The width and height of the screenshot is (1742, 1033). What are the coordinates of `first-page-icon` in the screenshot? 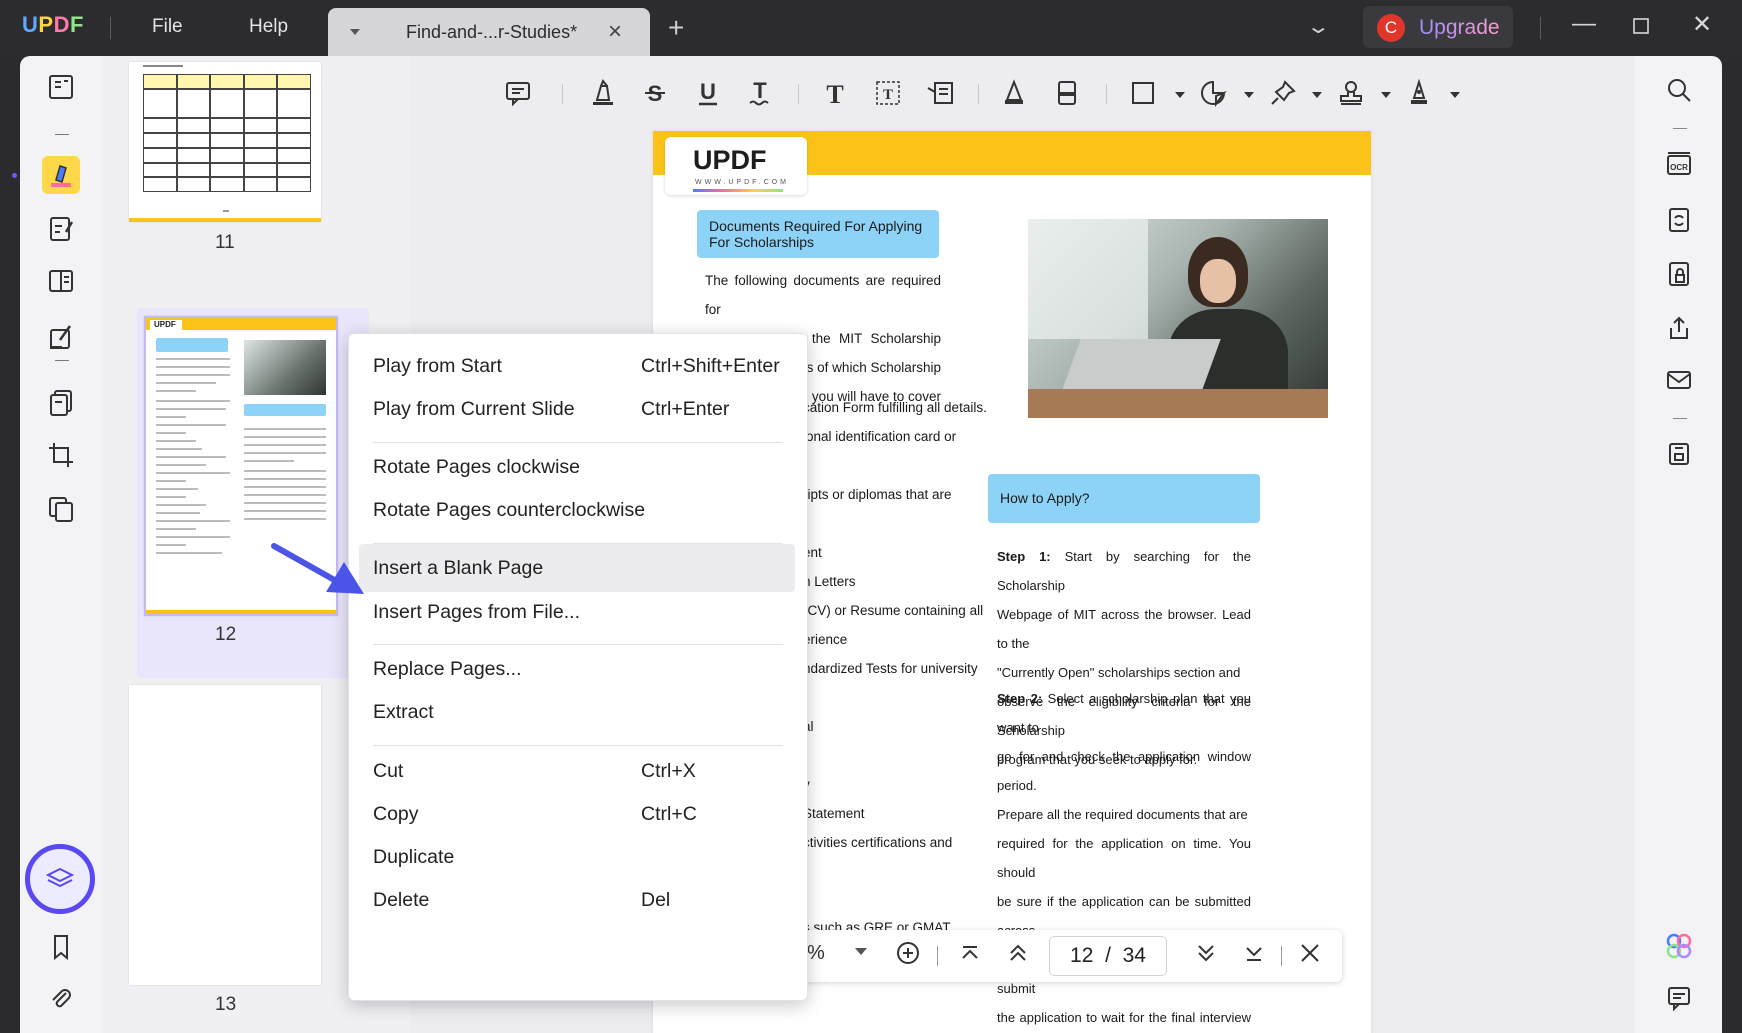 It's located at (970, 956).